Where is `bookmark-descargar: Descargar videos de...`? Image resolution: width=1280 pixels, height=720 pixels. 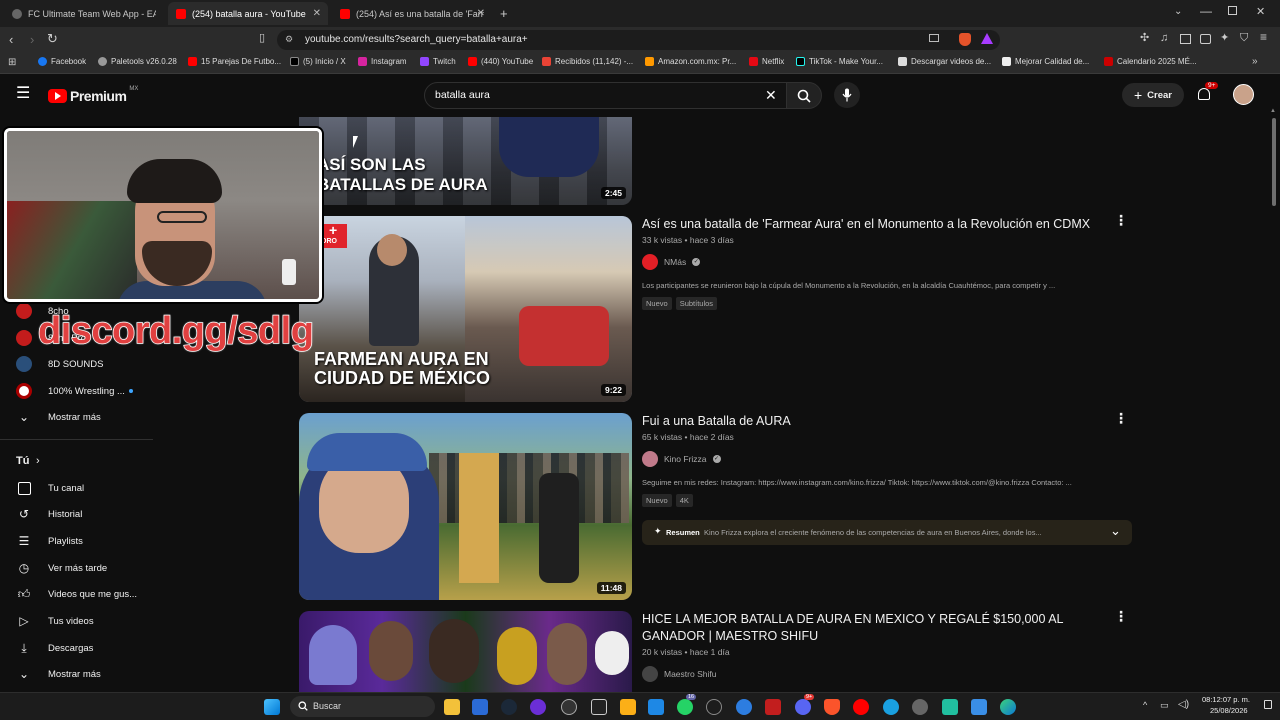 bookmark-descargar: Descargar videos de... is located at coordinates (944, 61).